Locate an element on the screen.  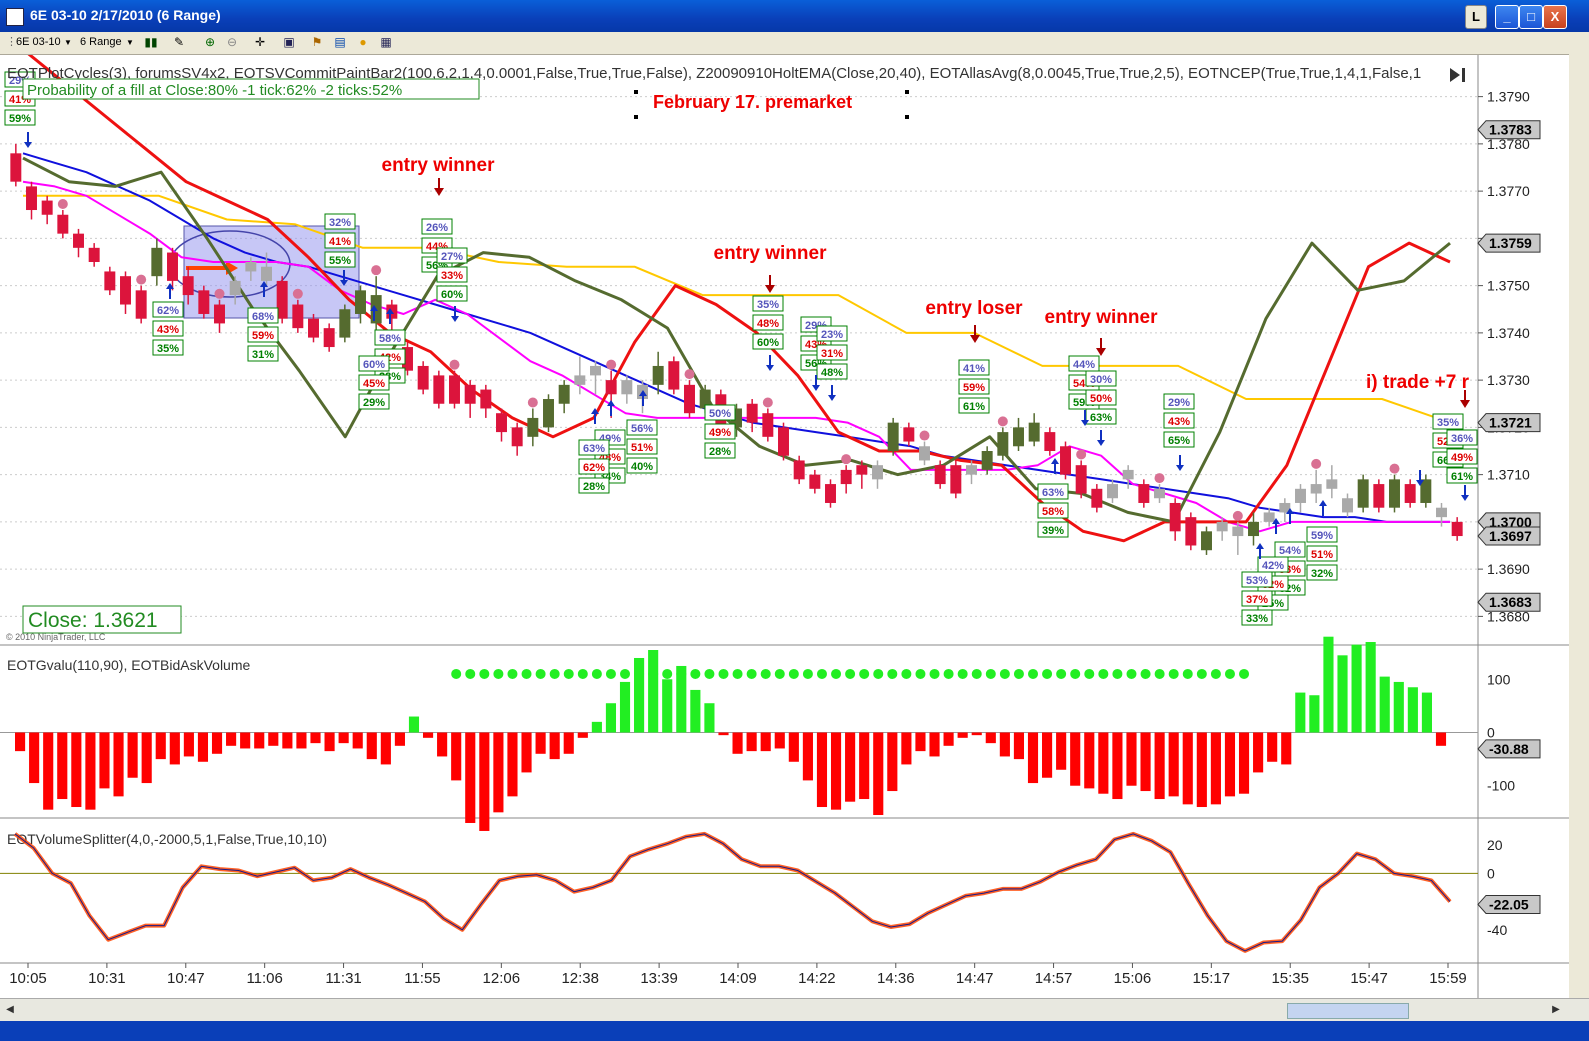
pct-label: 49% is located at coordinates (720, 433).